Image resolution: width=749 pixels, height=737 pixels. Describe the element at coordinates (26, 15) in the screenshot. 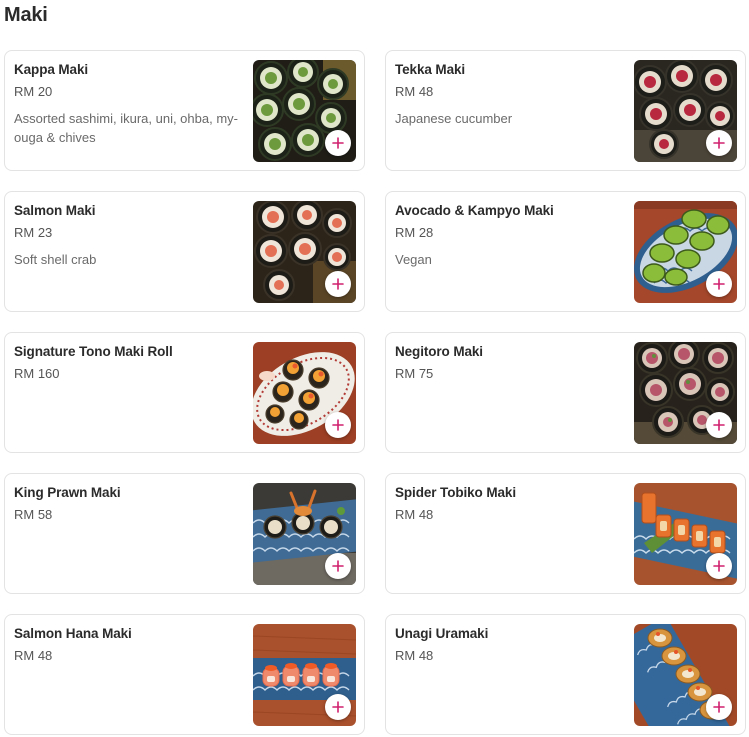

I see `section-title: Maki` at that location.